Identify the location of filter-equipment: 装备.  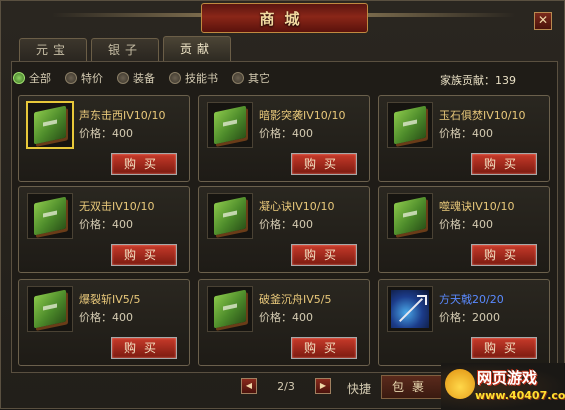
(136, 78).